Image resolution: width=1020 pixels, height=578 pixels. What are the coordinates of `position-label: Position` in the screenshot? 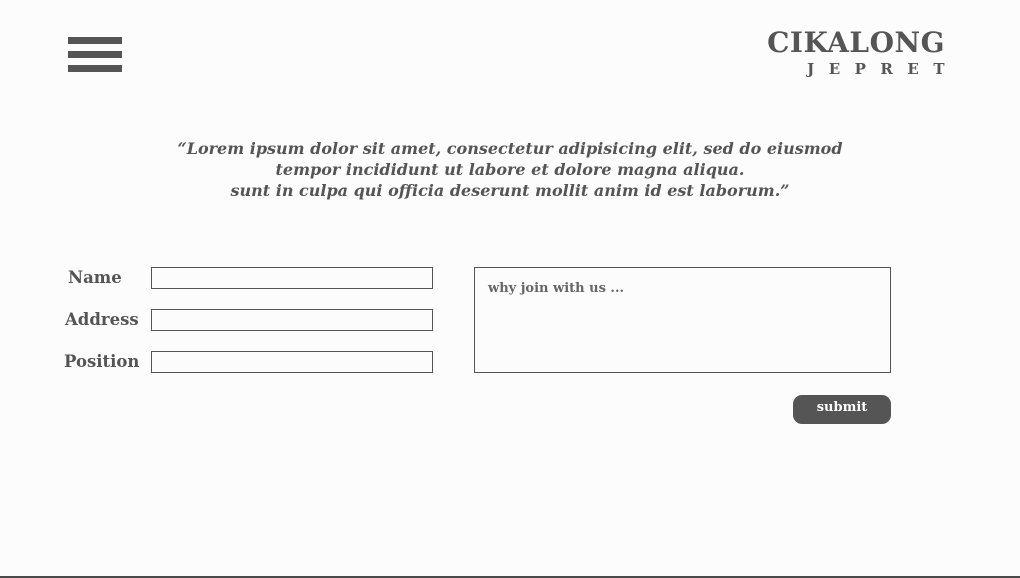 It's located at (102, 361).